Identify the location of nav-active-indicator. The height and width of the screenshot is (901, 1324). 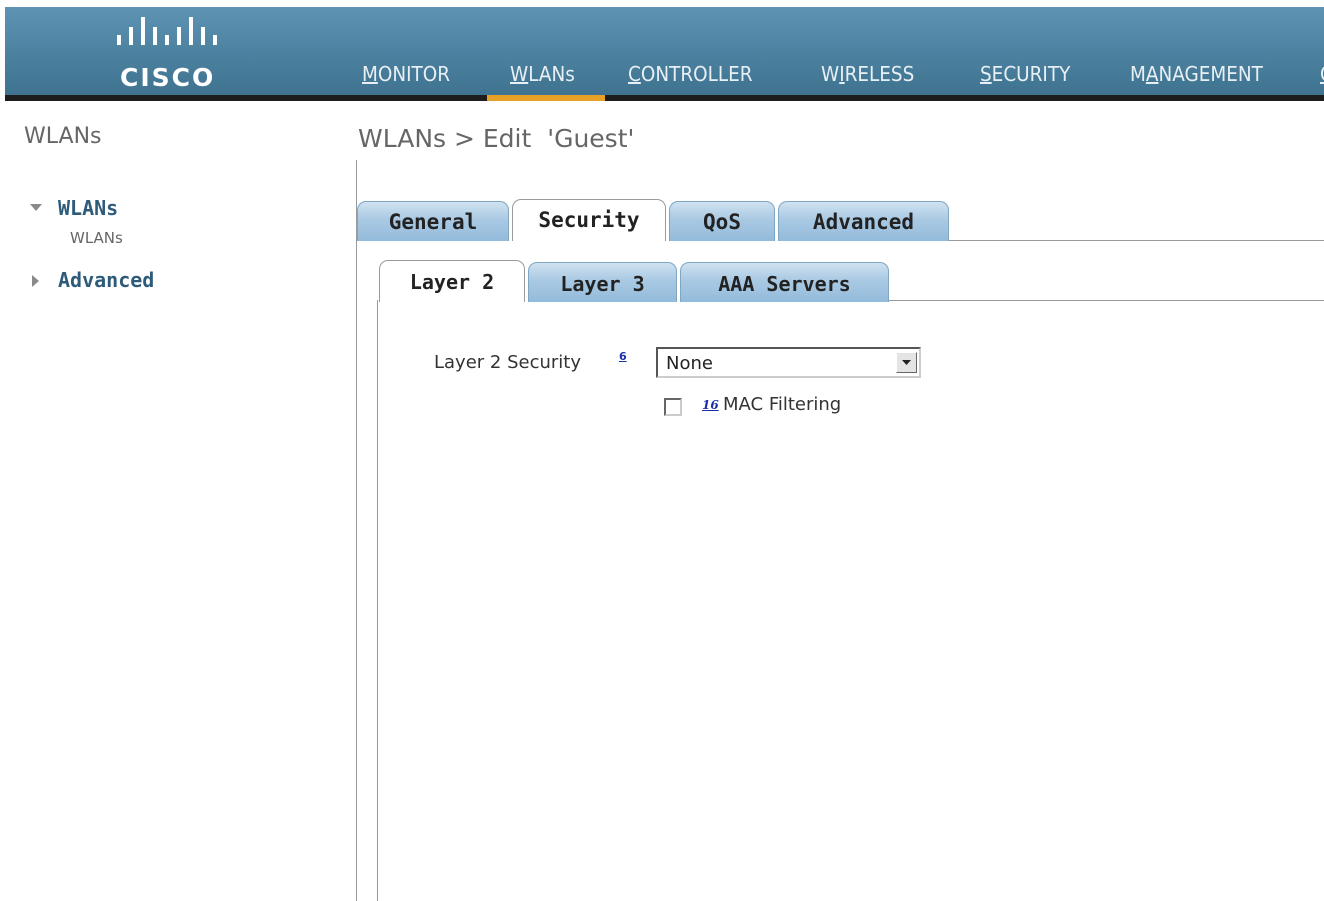
(546, 98).